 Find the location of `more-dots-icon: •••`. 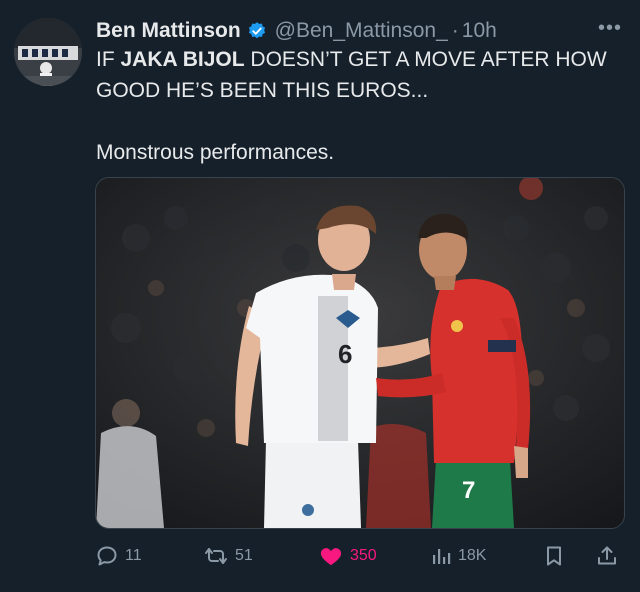

more-dots-icon: ••• is located at coordinates (610, 28).